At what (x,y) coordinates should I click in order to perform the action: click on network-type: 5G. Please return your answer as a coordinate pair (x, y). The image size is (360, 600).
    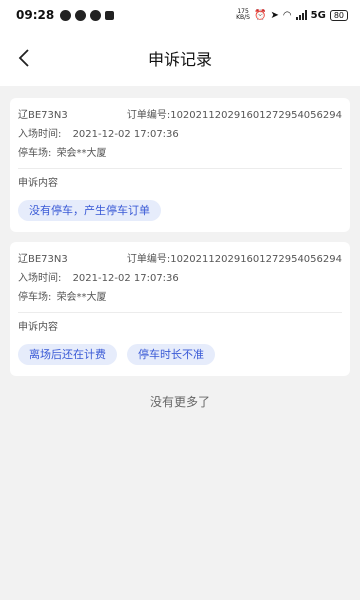
    Looking at the image, I should click on (318, 15).